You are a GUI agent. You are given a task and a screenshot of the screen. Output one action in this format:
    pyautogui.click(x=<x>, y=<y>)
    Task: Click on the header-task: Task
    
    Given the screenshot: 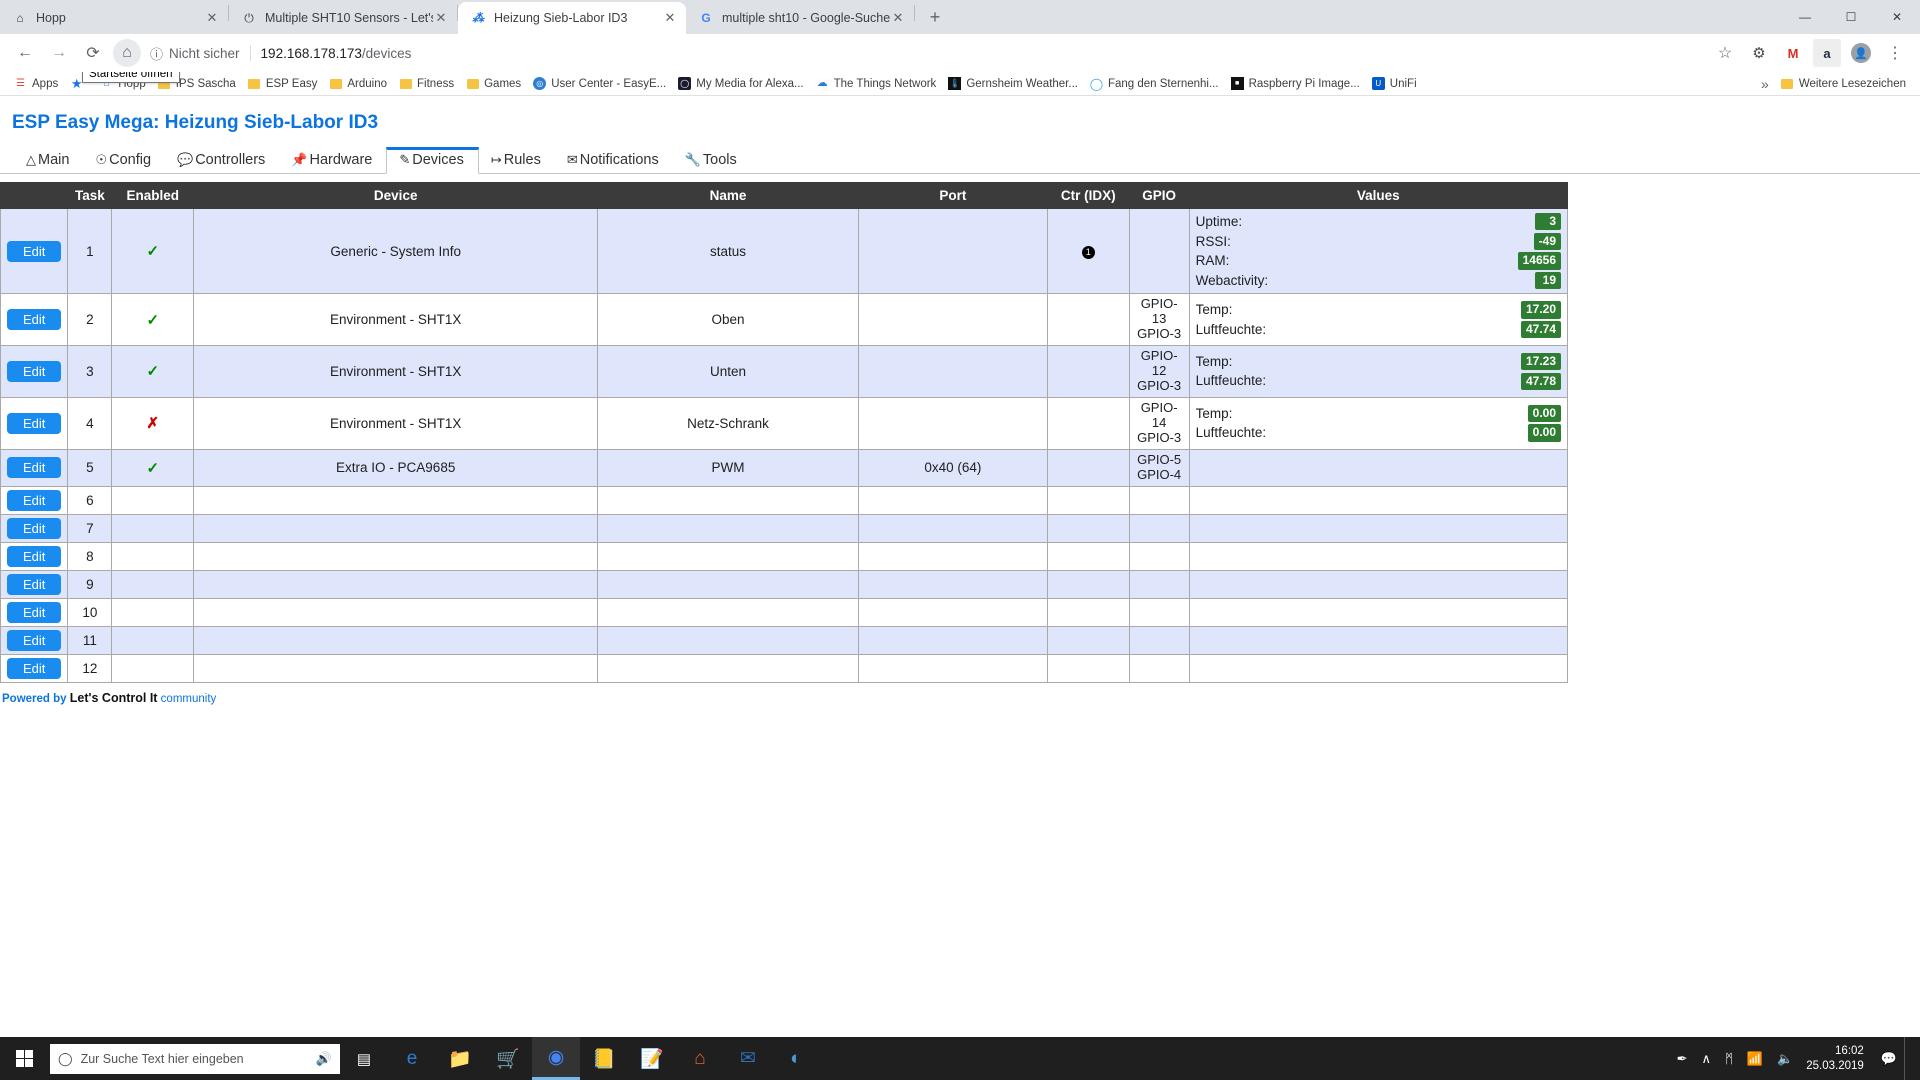 What is the action you would take?
    pyautogui.click(x=90, y=195)
    